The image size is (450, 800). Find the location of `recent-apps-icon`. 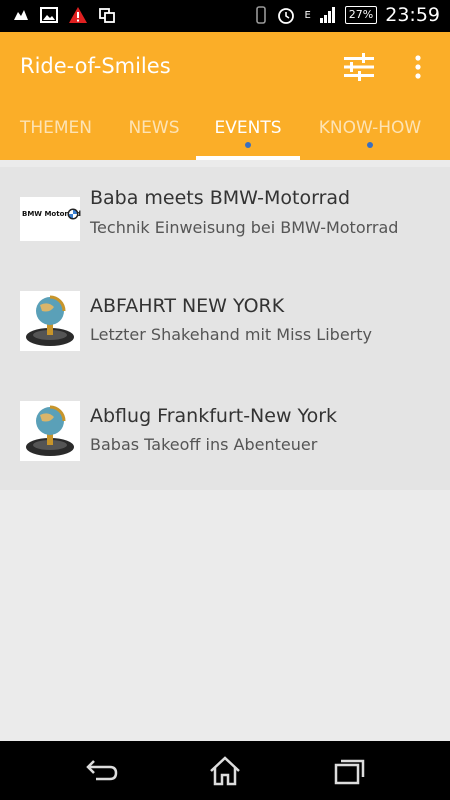

recent-apps-icon is located at coordinates (350, 771).